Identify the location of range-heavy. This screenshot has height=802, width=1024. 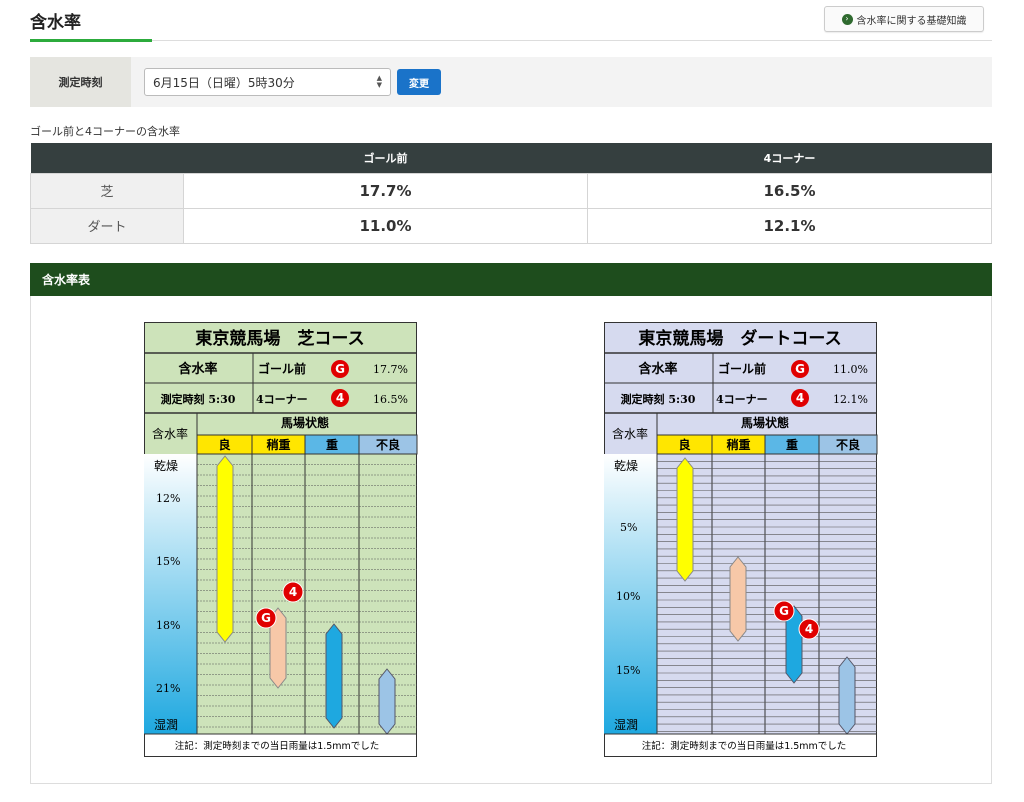
(334, 676).